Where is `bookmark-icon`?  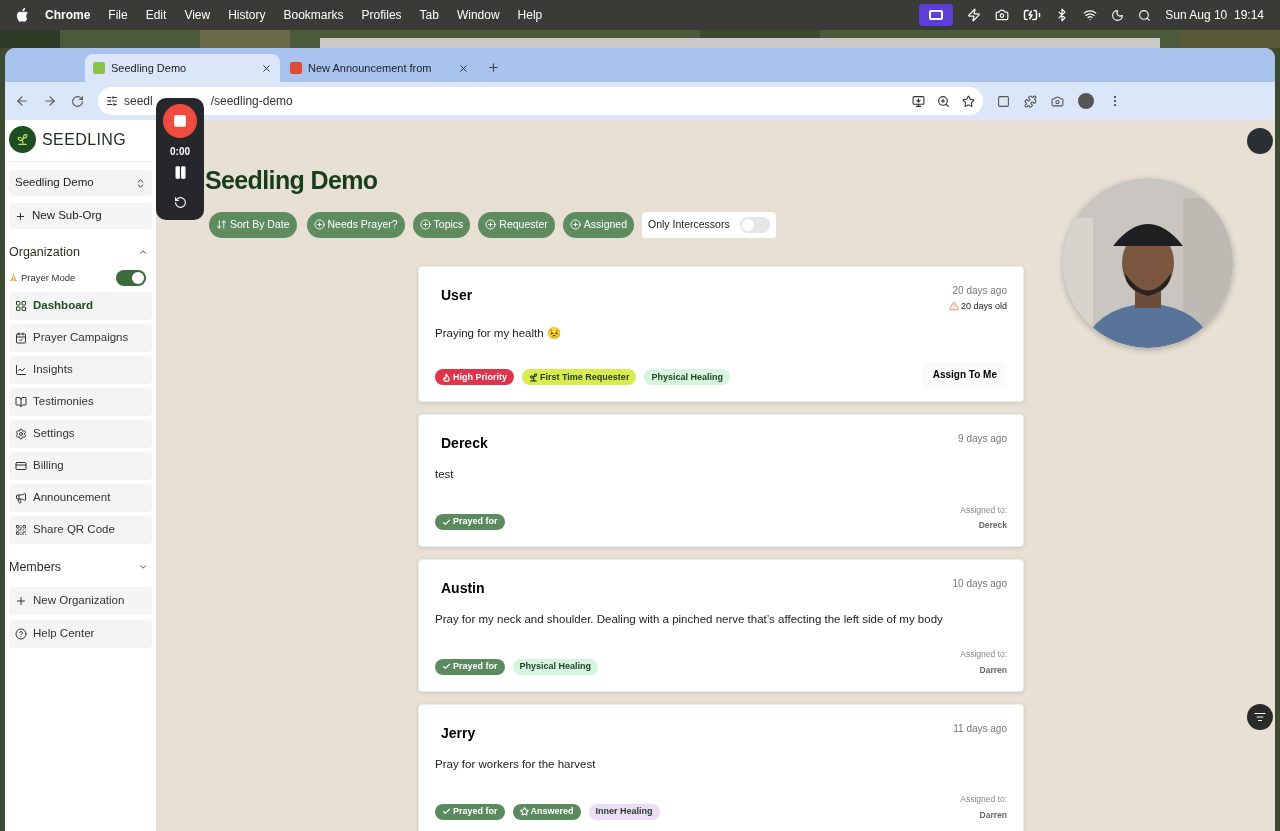
bookmark-icon is located at coordinates (968, 101).